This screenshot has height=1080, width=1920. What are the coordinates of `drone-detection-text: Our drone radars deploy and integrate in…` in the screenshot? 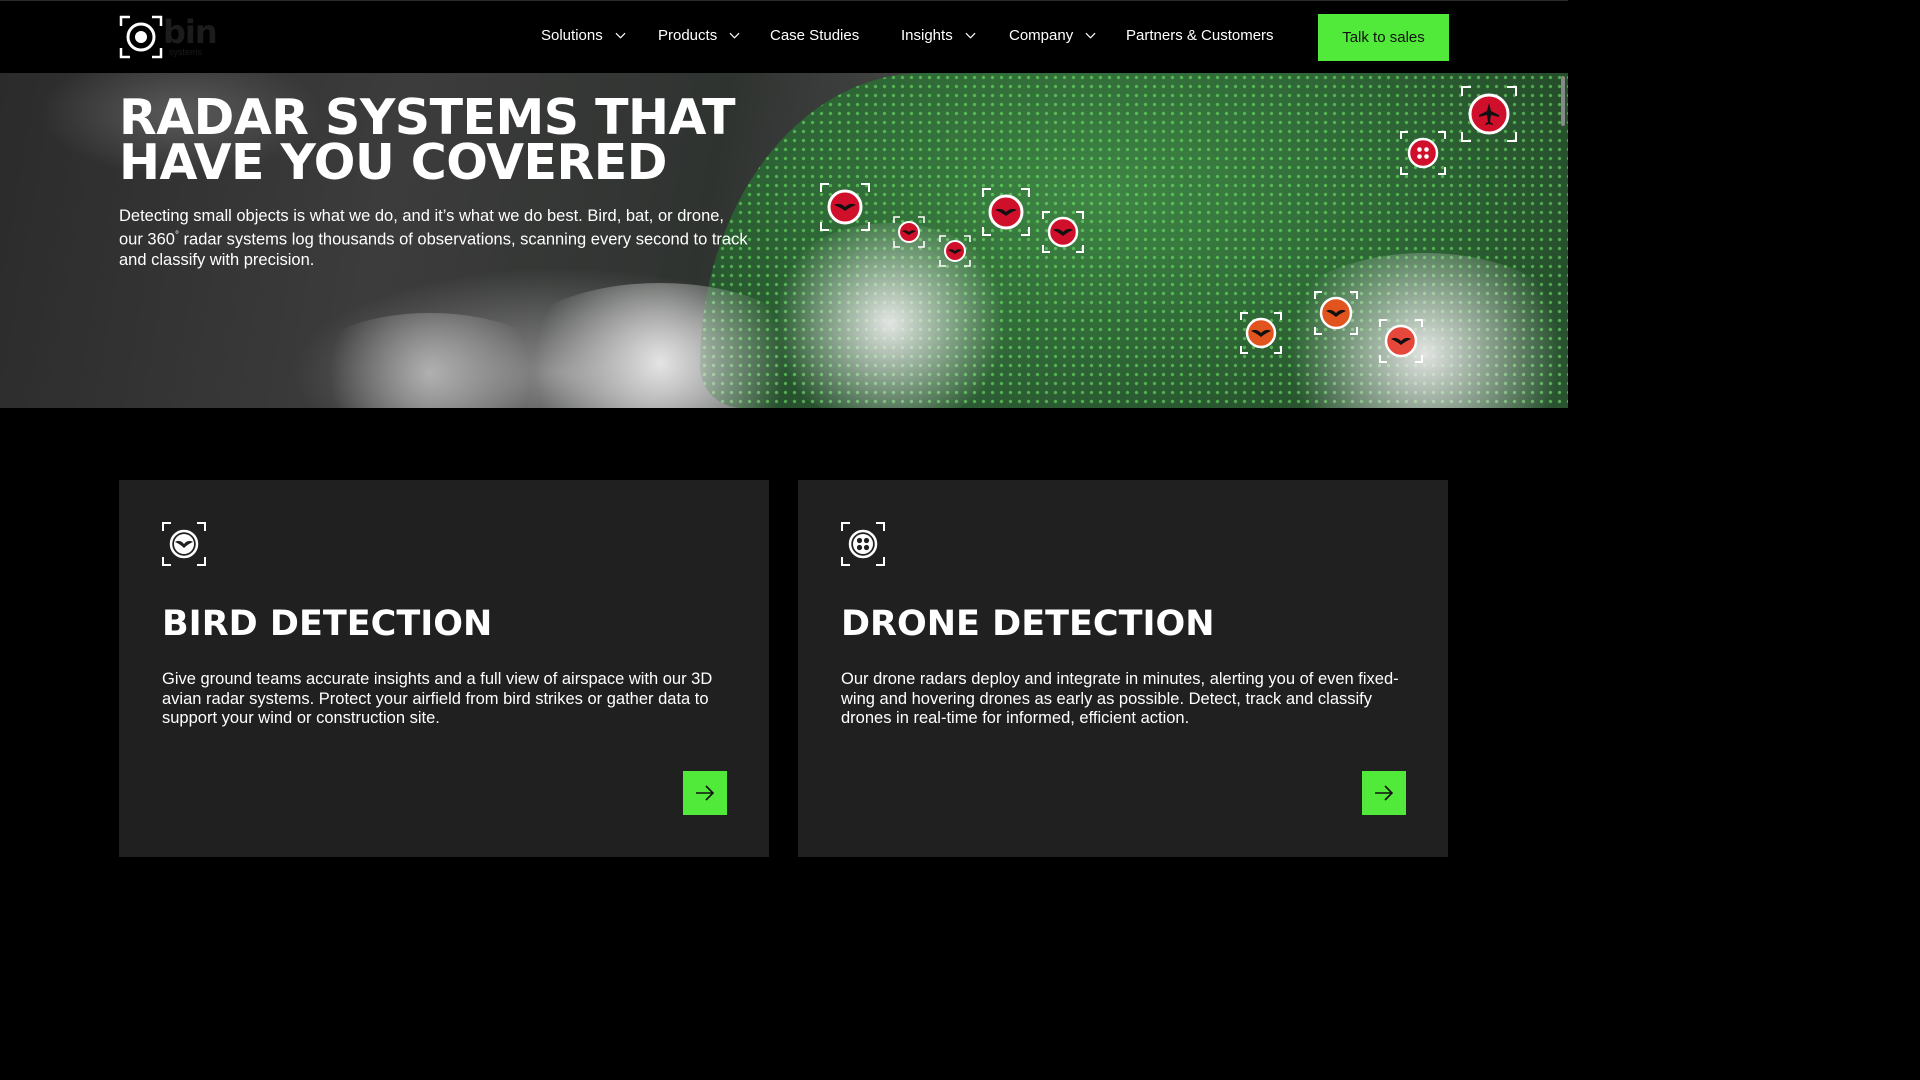 It's located at (1120, 698).